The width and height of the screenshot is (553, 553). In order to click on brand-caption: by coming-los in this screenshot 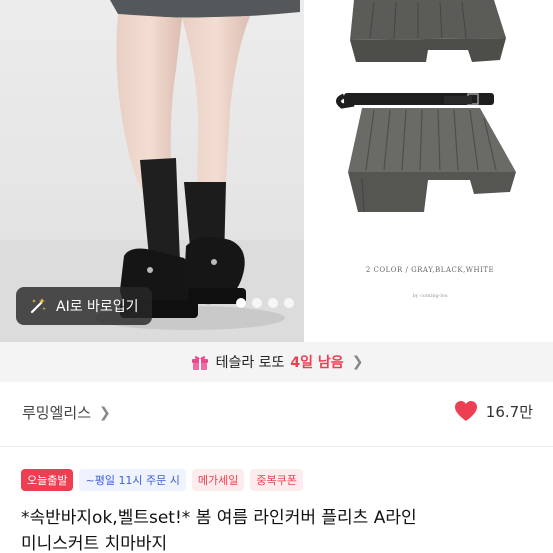, I will do `click(430, 296)`.